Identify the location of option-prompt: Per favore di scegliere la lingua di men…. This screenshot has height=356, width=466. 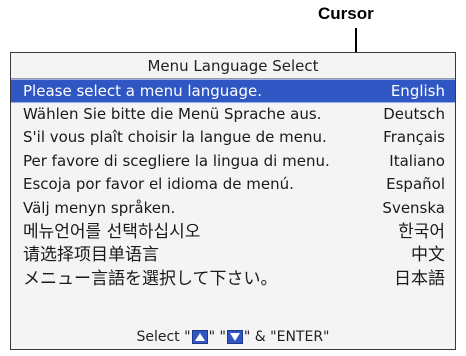
(176, 160).